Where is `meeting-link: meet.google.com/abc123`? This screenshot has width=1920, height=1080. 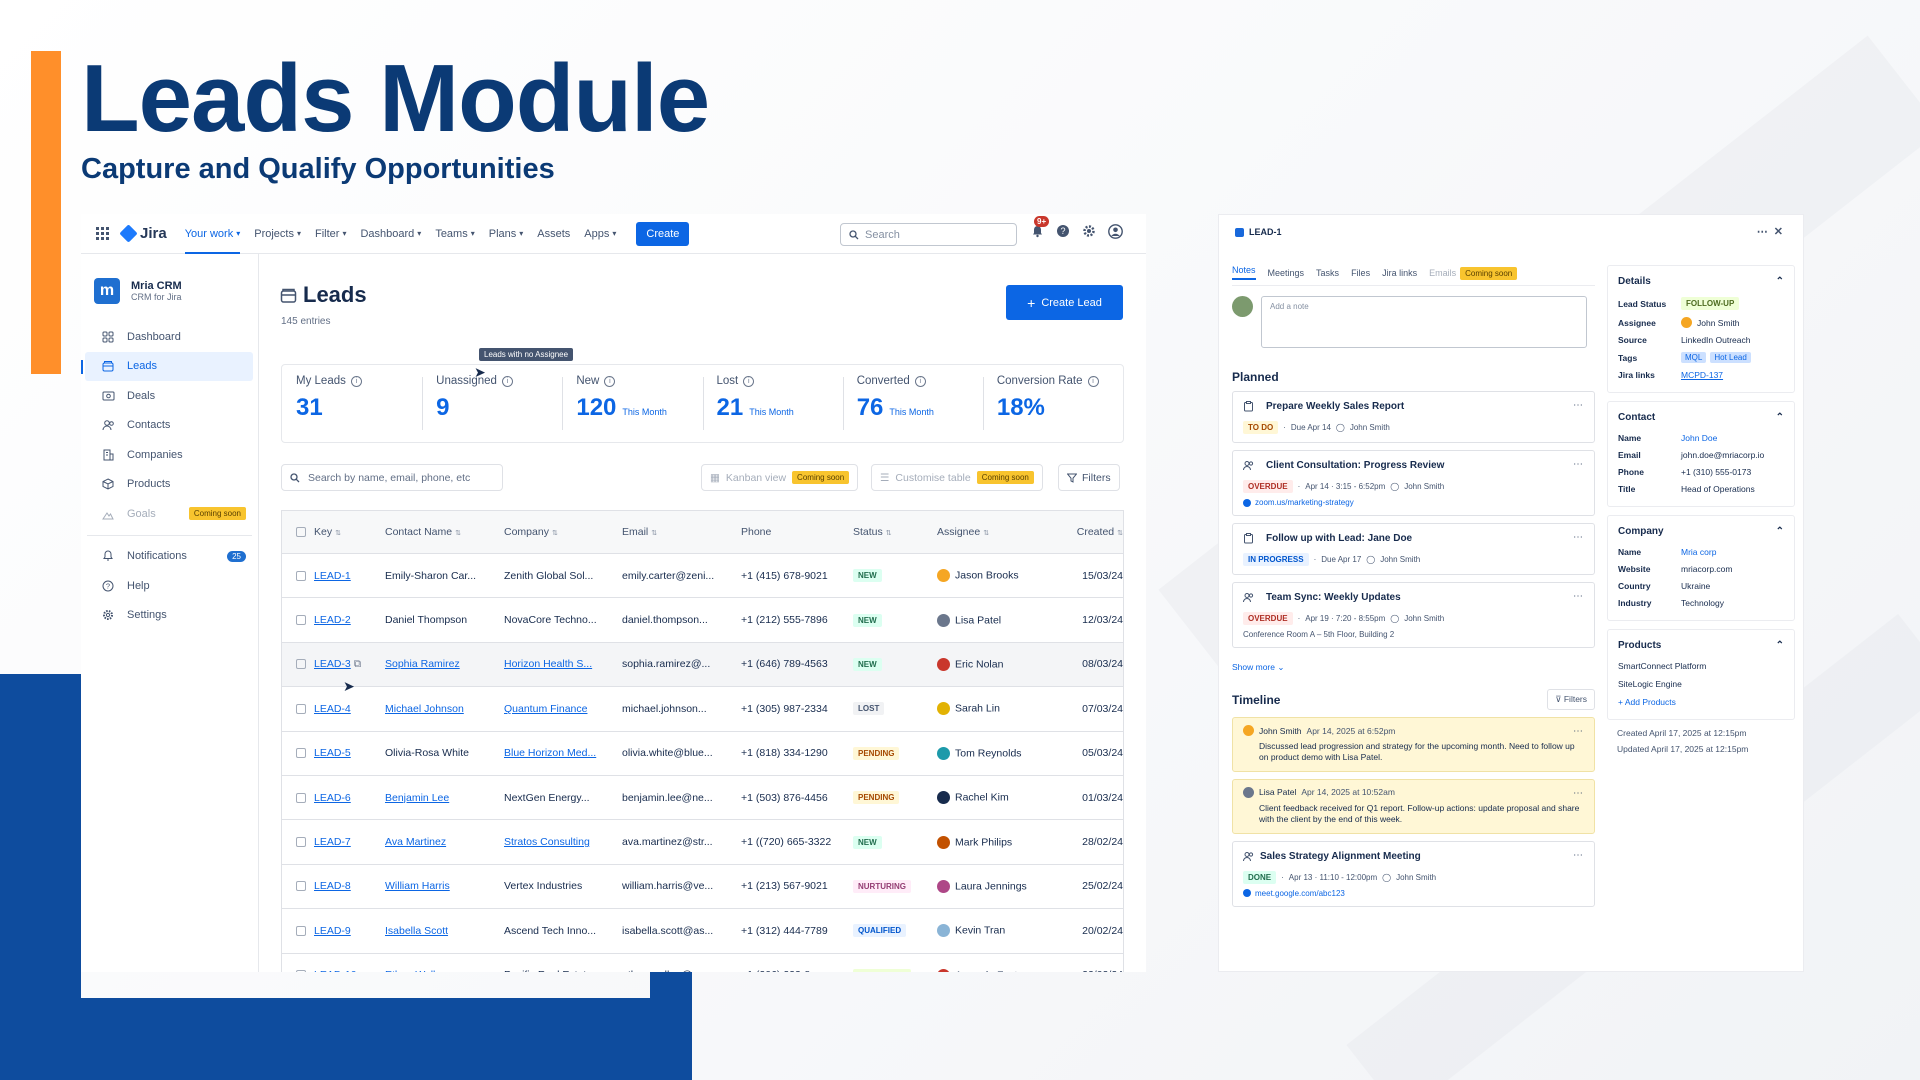
meeting-link: meet.google.com/abc123 is located at coordinates (1413, 893).